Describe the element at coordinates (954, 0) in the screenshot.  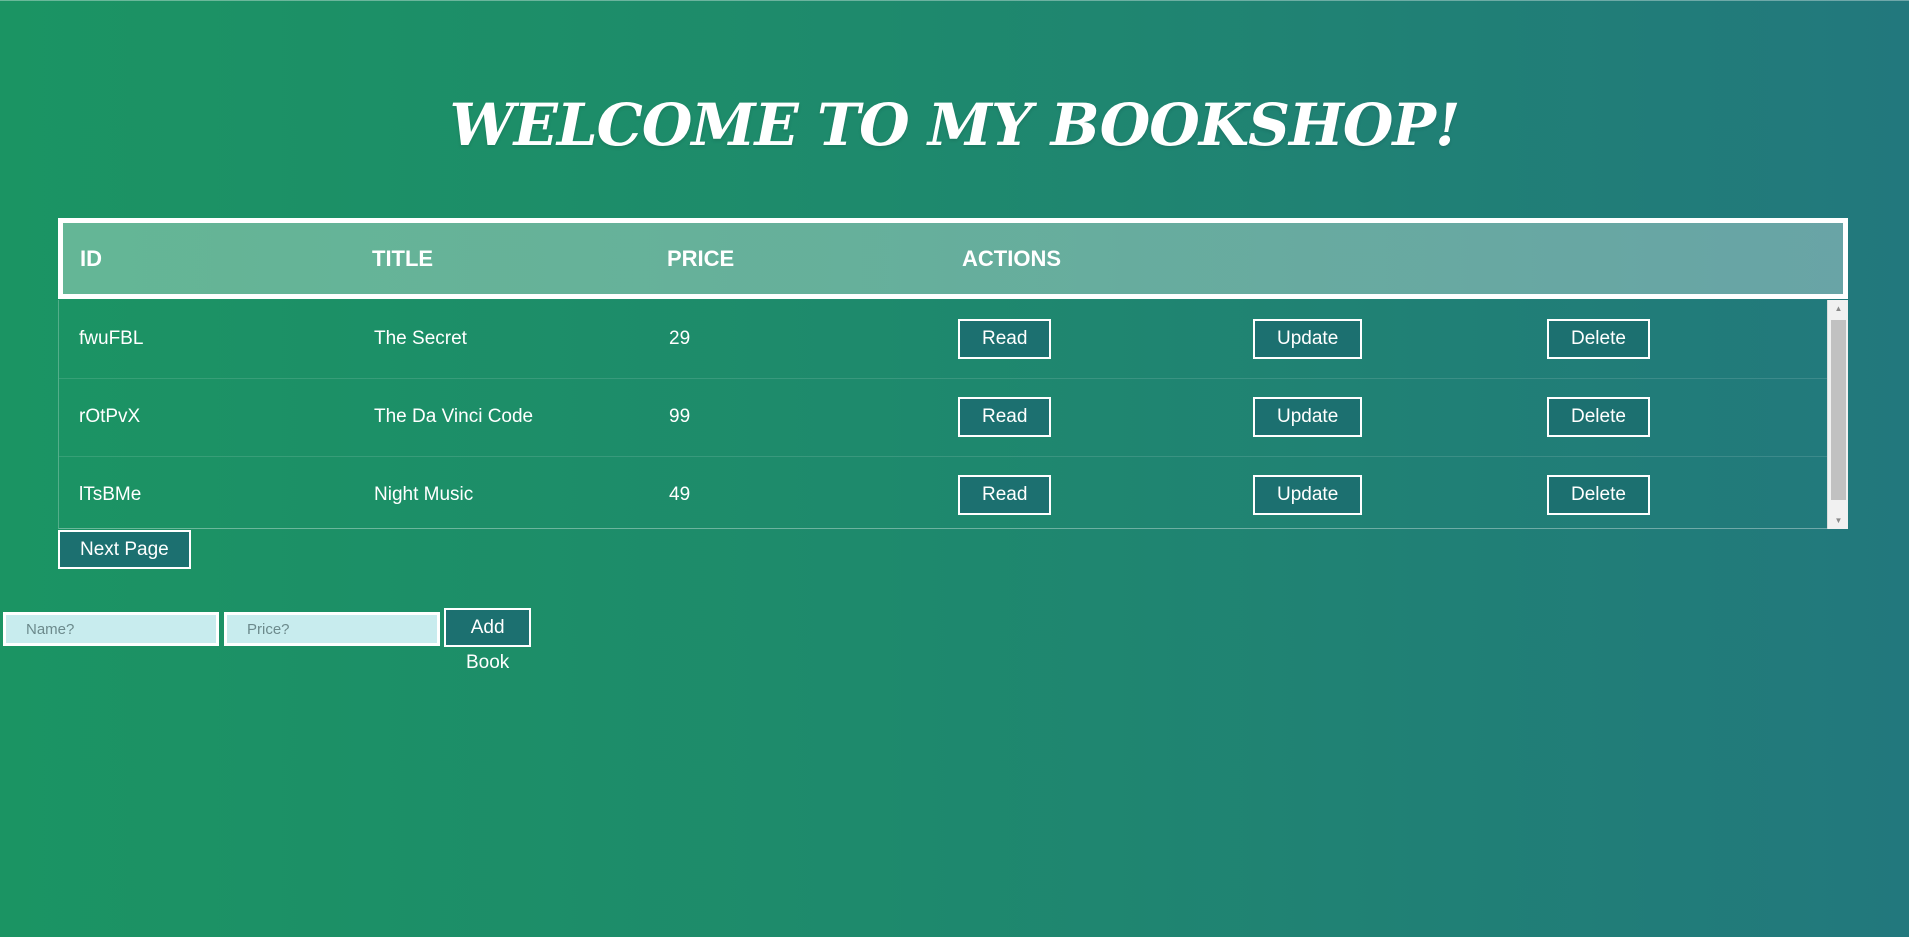
I see `top-border` at that location.